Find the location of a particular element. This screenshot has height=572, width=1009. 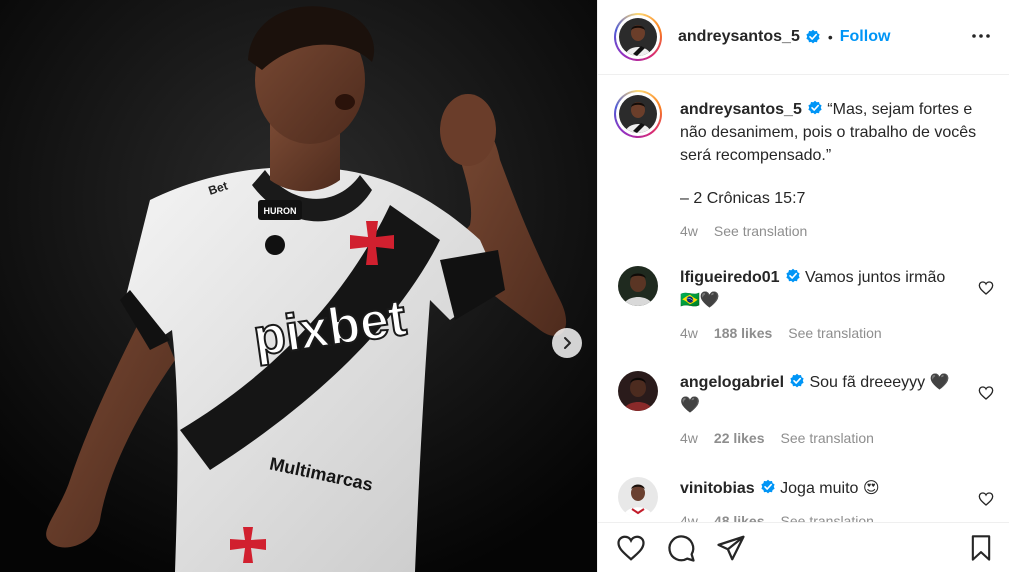

comment-icon is located at coordinates (681, 548).